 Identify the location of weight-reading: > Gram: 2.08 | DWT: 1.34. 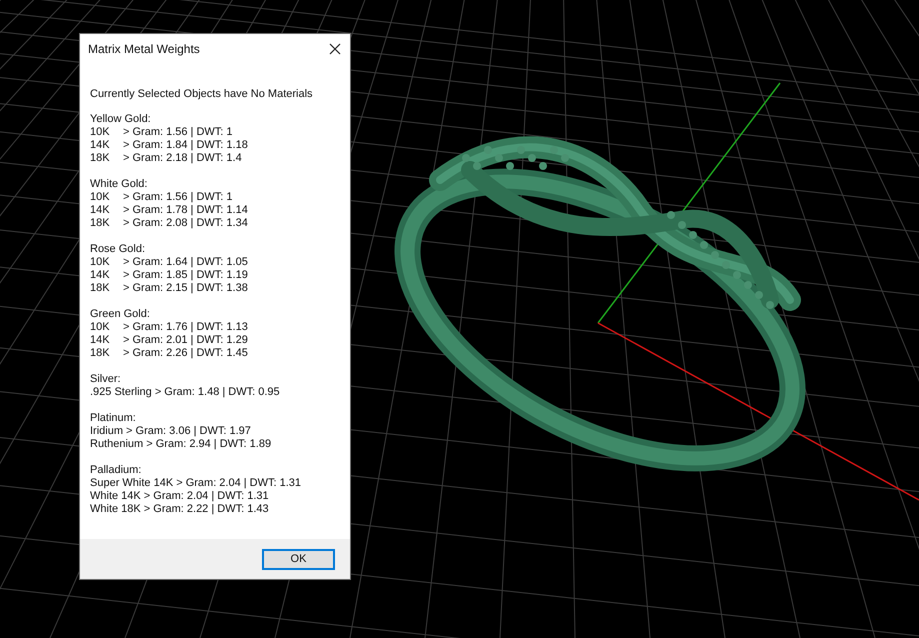
(185, 223).